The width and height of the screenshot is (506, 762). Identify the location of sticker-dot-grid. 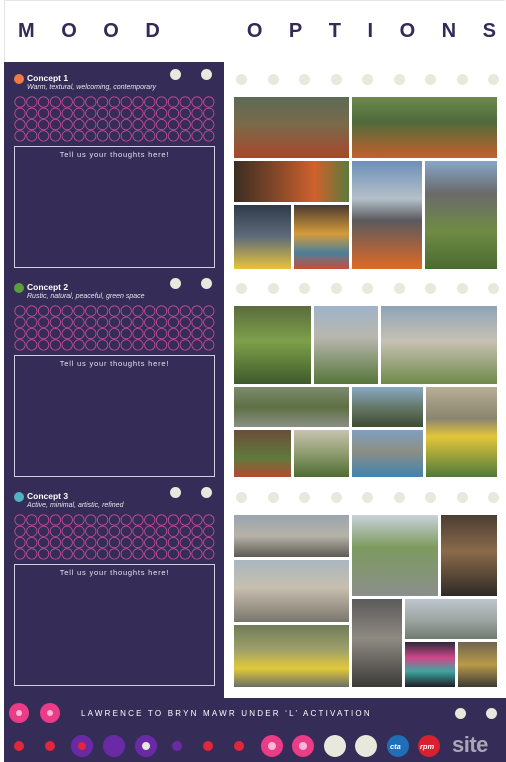
(116, 537).